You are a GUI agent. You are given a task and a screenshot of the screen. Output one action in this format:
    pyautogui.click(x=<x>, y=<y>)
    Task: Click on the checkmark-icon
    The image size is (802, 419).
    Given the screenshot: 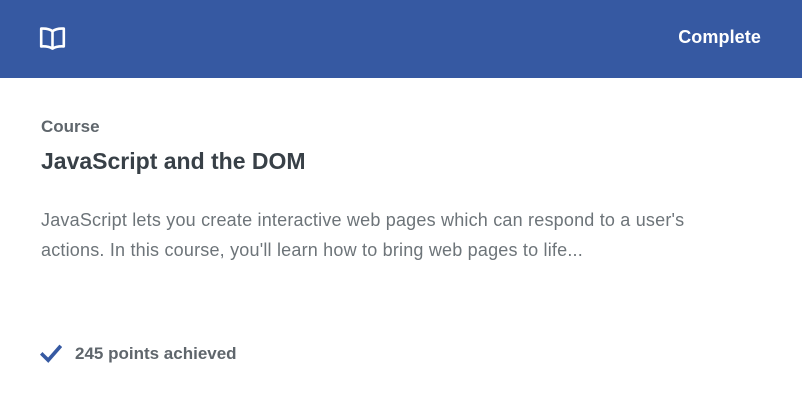 What is the action you would take?
    pyautogui.click(x=51, y=354)
    